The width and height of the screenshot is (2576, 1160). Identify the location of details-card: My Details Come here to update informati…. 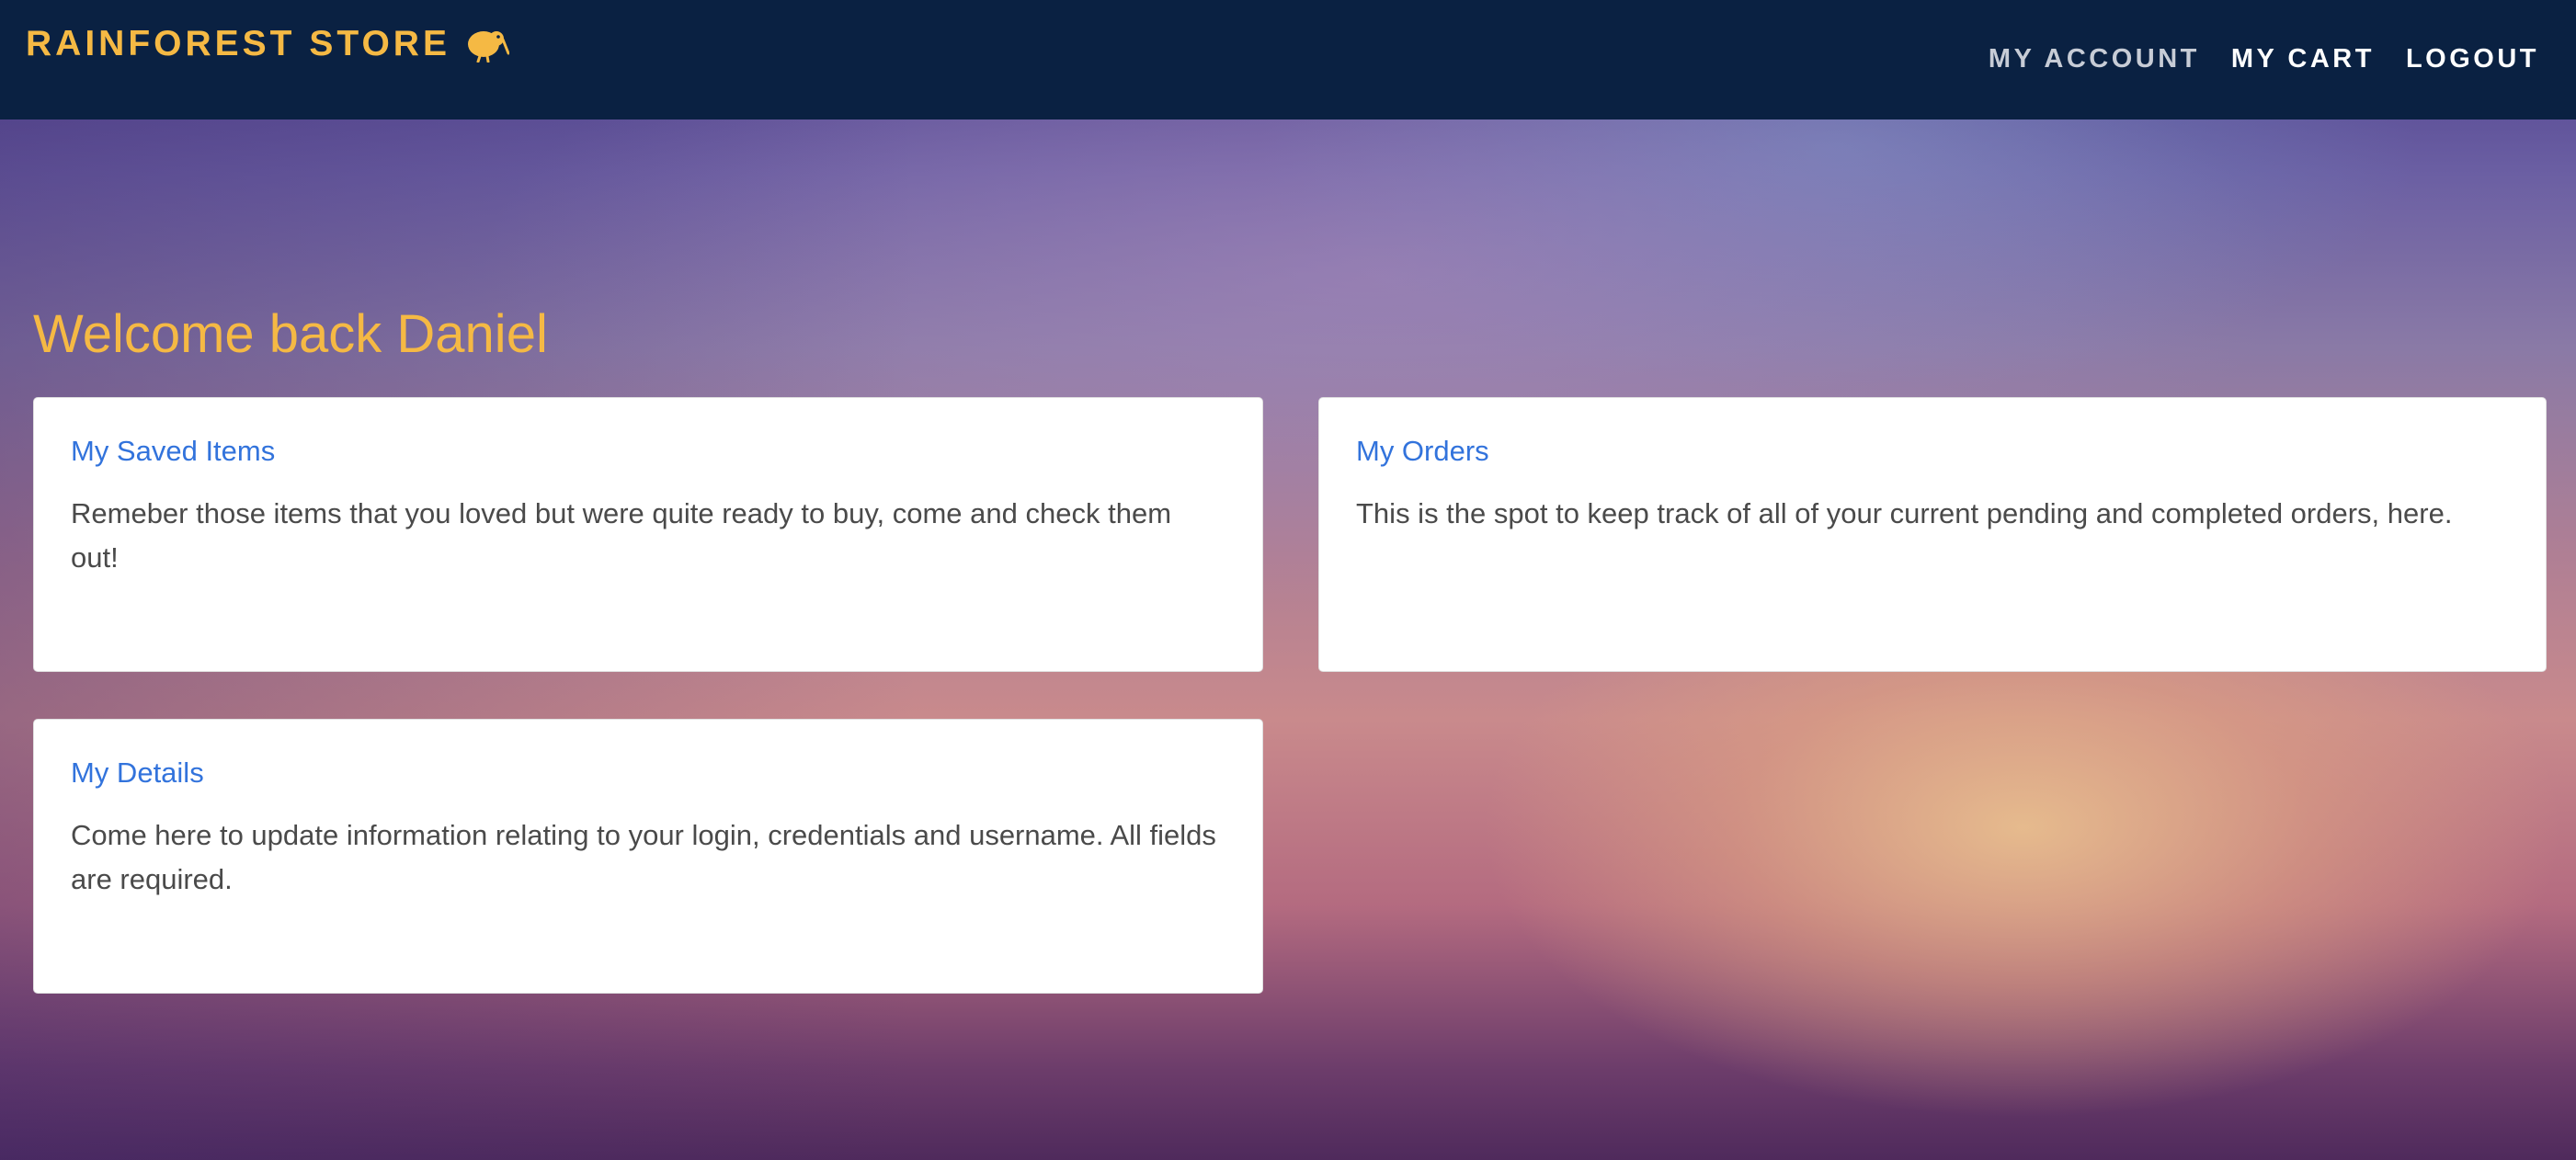
(648, 856).